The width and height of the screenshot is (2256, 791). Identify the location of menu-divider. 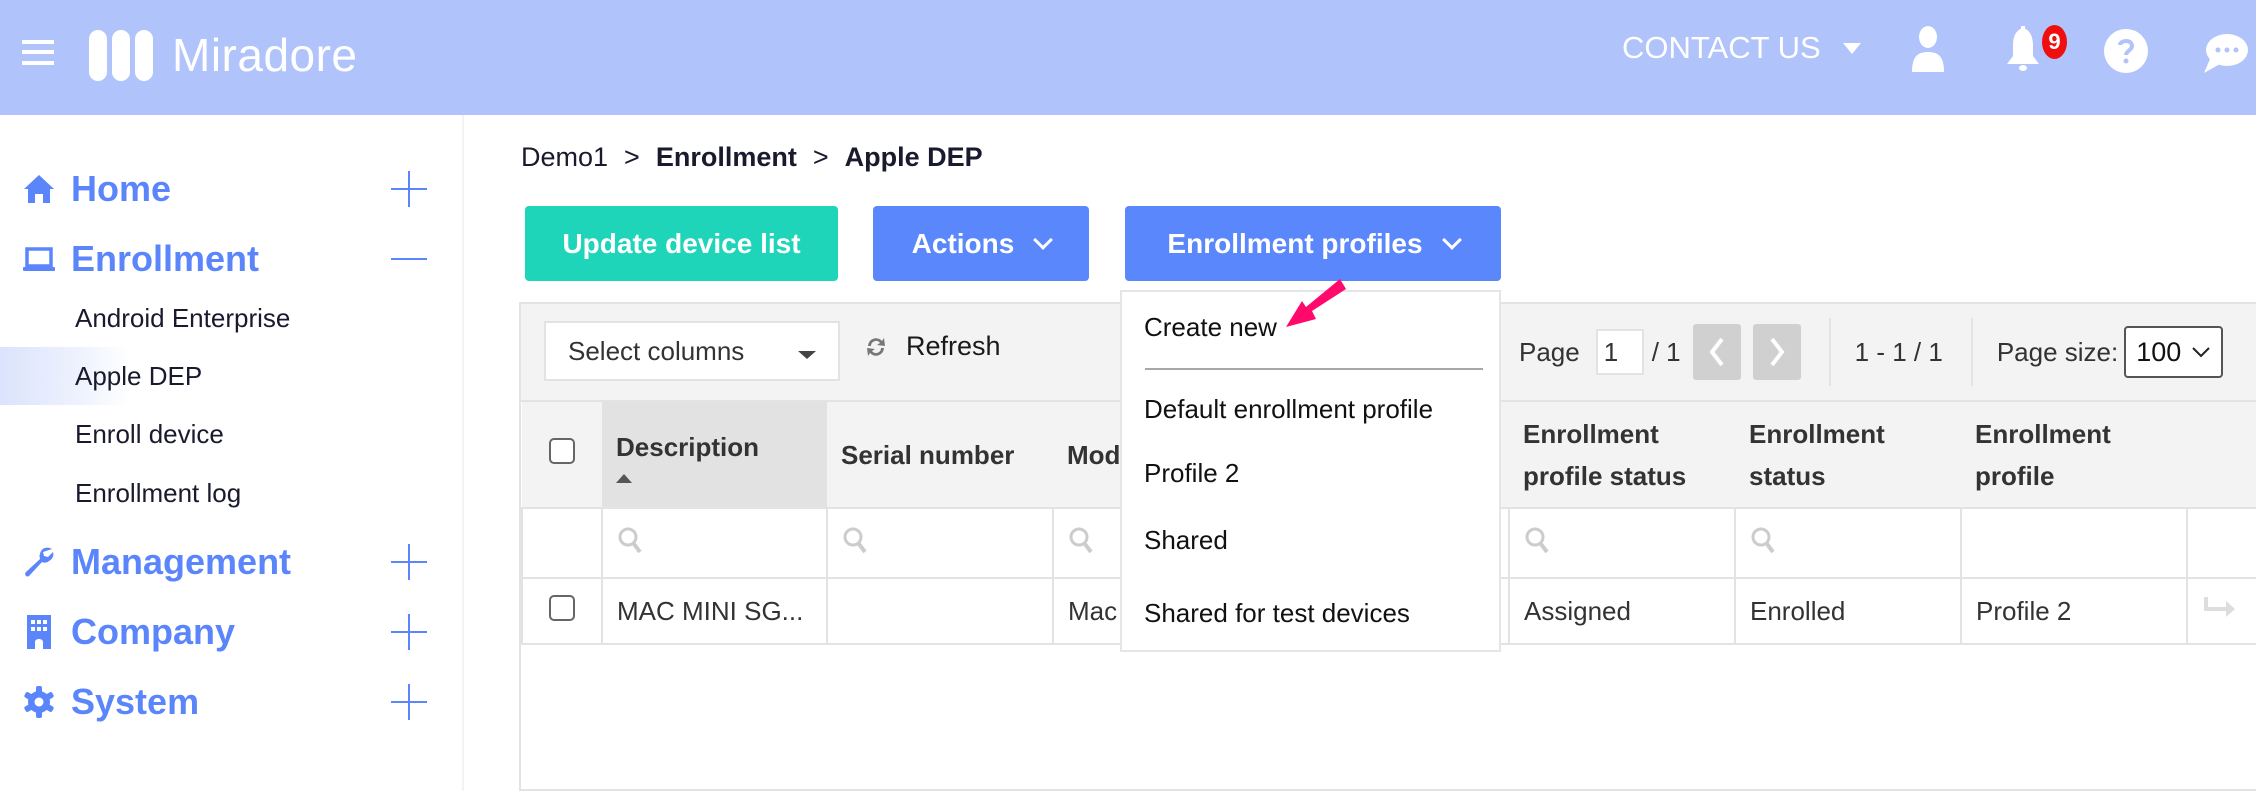
(1314, 369).